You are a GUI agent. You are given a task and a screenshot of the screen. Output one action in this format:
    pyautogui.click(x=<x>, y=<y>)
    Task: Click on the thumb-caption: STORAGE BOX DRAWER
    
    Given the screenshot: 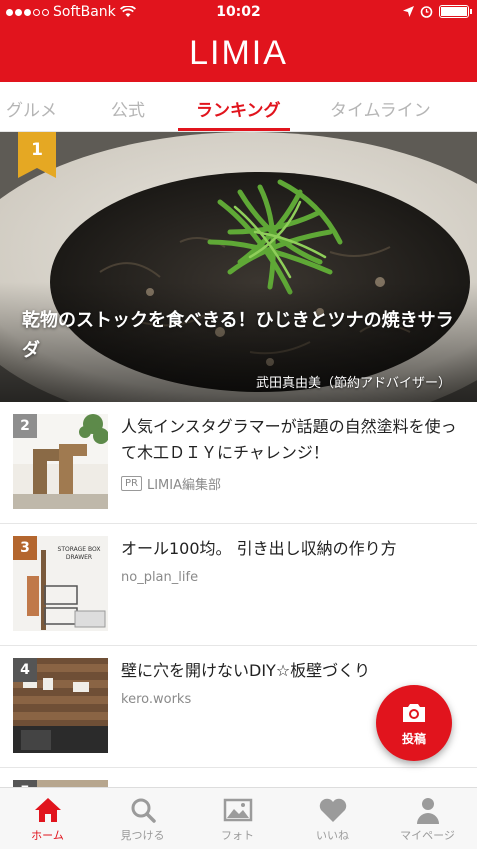 What is the action you would take?
    pyautogui.click(x=79, y=553)
    